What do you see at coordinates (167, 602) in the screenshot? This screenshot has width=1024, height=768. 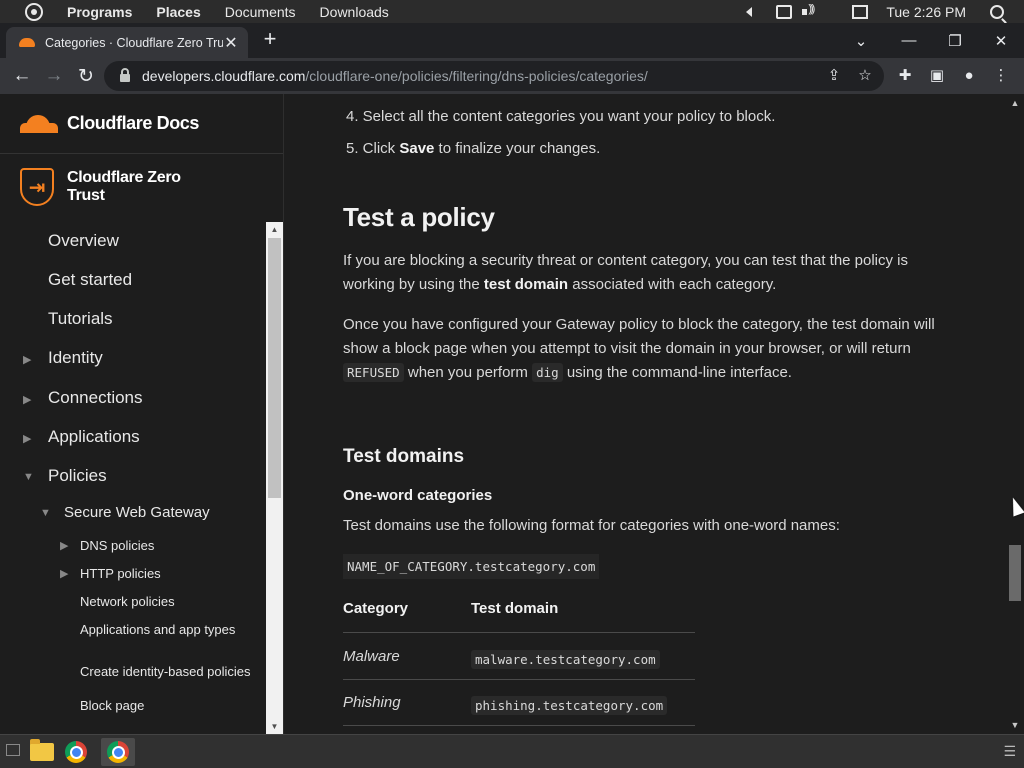 I see `sidebar-item-network-policies: Network policies` at bounding box center [167, 602].